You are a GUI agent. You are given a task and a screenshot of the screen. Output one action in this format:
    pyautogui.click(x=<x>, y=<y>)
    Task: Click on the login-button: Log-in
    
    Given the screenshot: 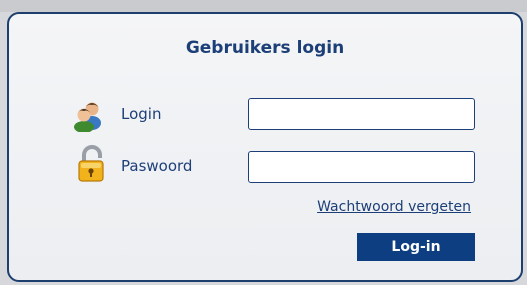 What is the action you would take?
    pyautogui.click(x=416, y=247)
    